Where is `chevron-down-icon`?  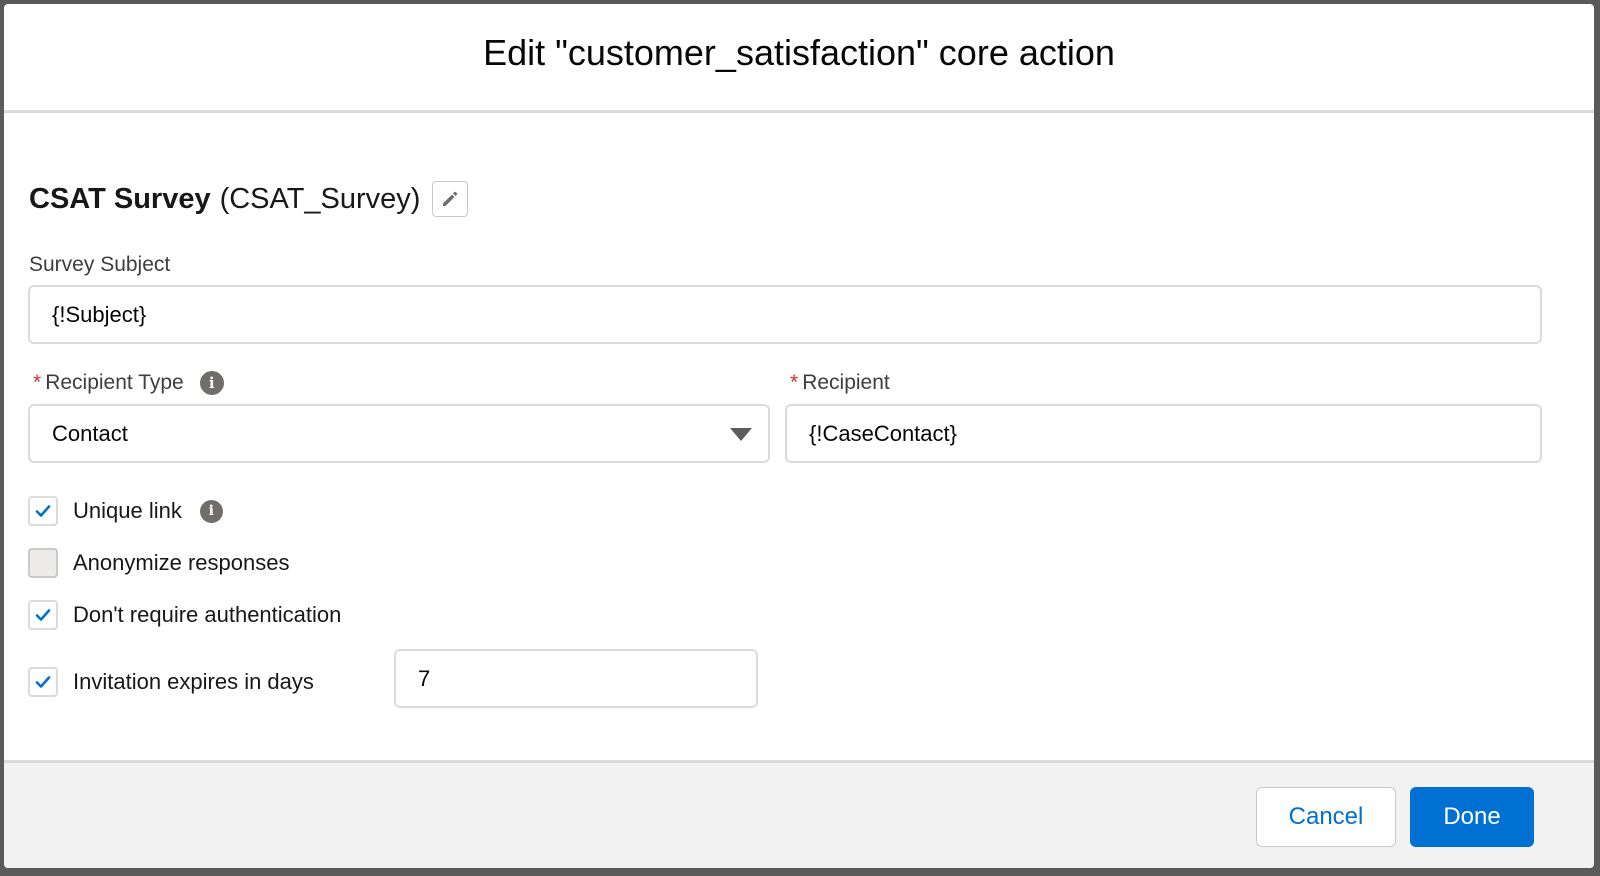 chevron-down-icon is located at coordinates (741, 434).